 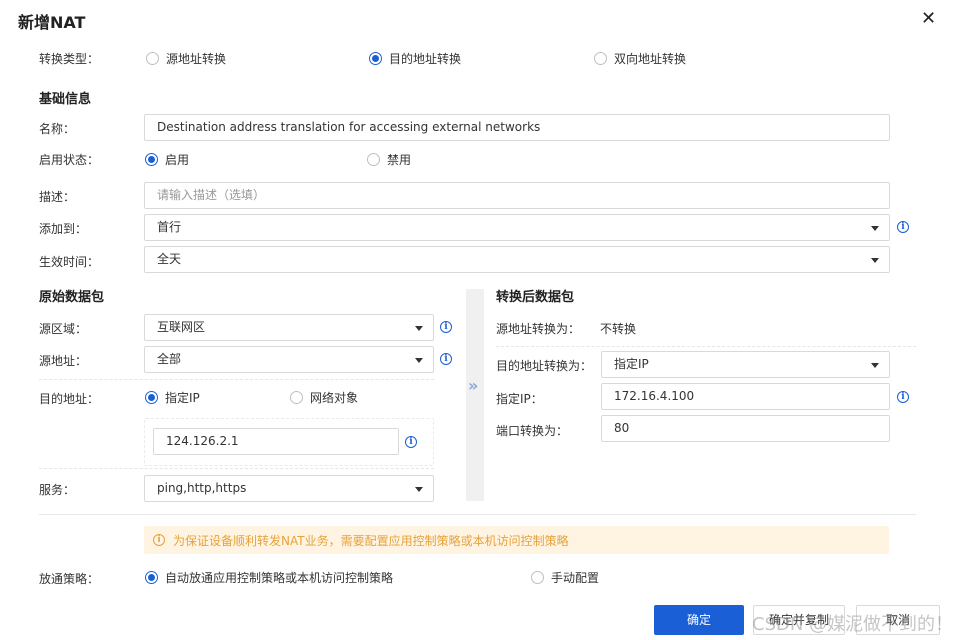 What do you see at coordinates (159, 540) in the screenshot?
I see `warning-icon: i` at bounding box center [159, 540].